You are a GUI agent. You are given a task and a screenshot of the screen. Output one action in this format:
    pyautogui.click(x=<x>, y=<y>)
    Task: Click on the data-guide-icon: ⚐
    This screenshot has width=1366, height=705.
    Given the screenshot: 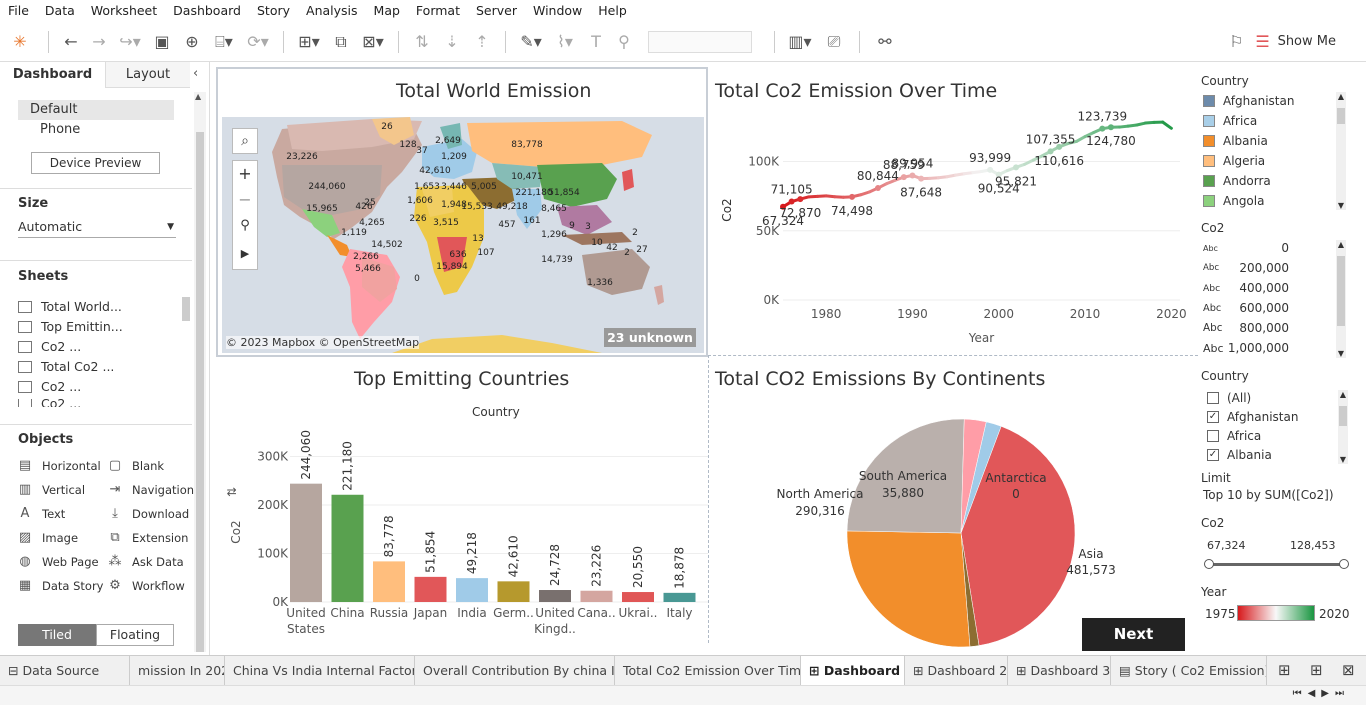 What is the action you would take?
    pyautogui.click(x=1237, y=41)
    